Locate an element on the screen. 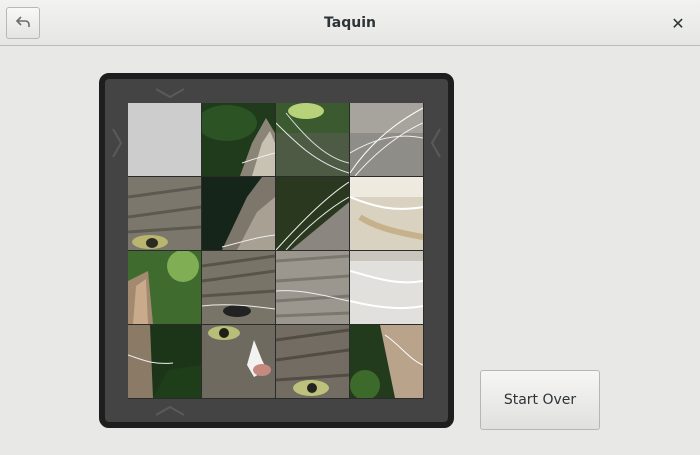 The width and height of the screenshot is (700, 455). chevron-left-icon is located at coordinates (436, 143).